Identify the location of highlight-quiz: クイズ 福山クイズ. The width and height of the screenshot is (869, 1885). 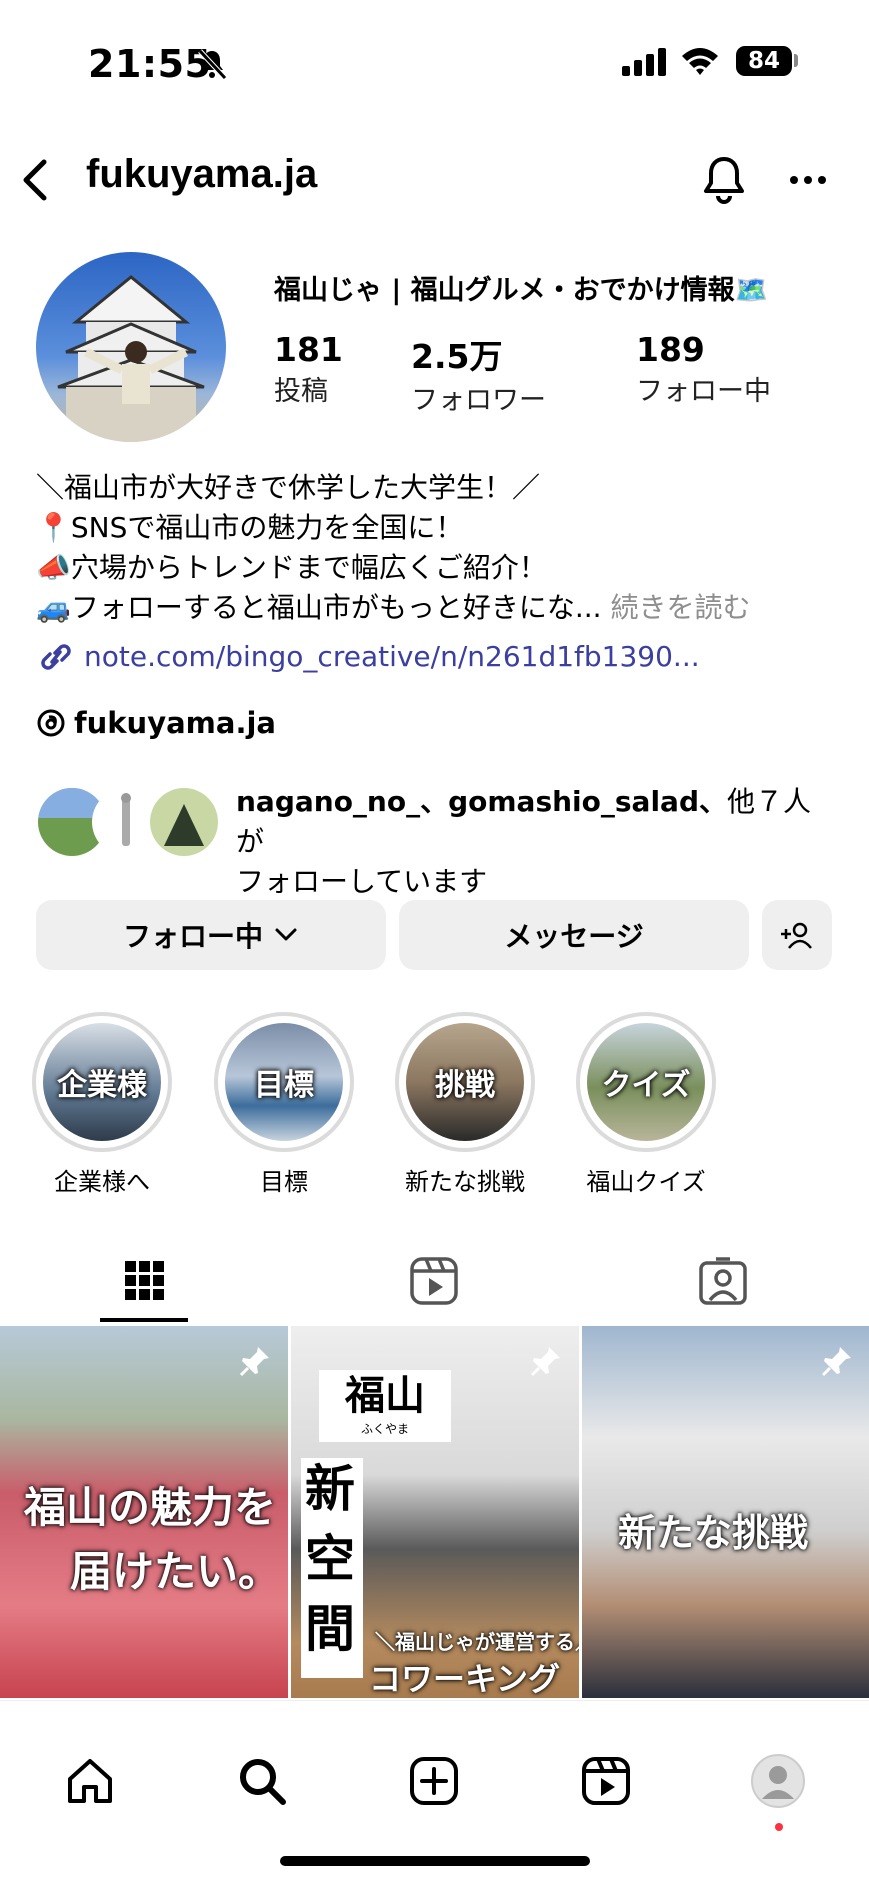
(646, 1104).